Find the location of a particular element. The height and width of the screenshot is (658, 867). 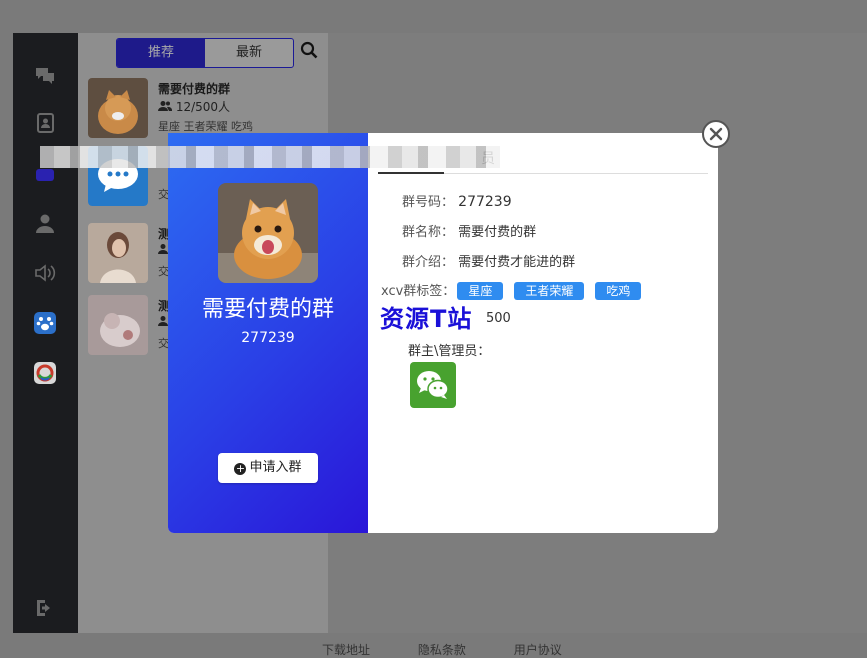

tab-recommended: 推荐 is located at coordinates (161, 53).